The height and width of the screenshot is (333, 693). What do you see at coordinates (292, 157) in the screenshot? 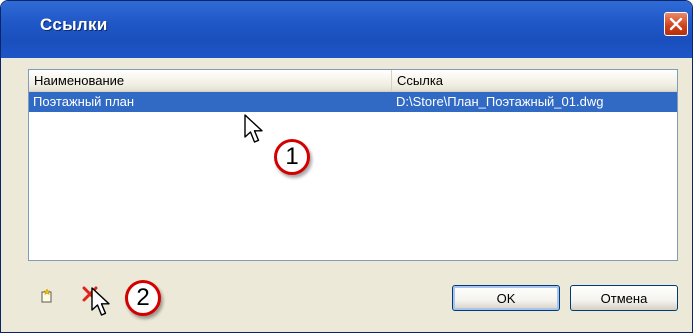
I see `callout-1: 1` at bounding box center [292, 157].